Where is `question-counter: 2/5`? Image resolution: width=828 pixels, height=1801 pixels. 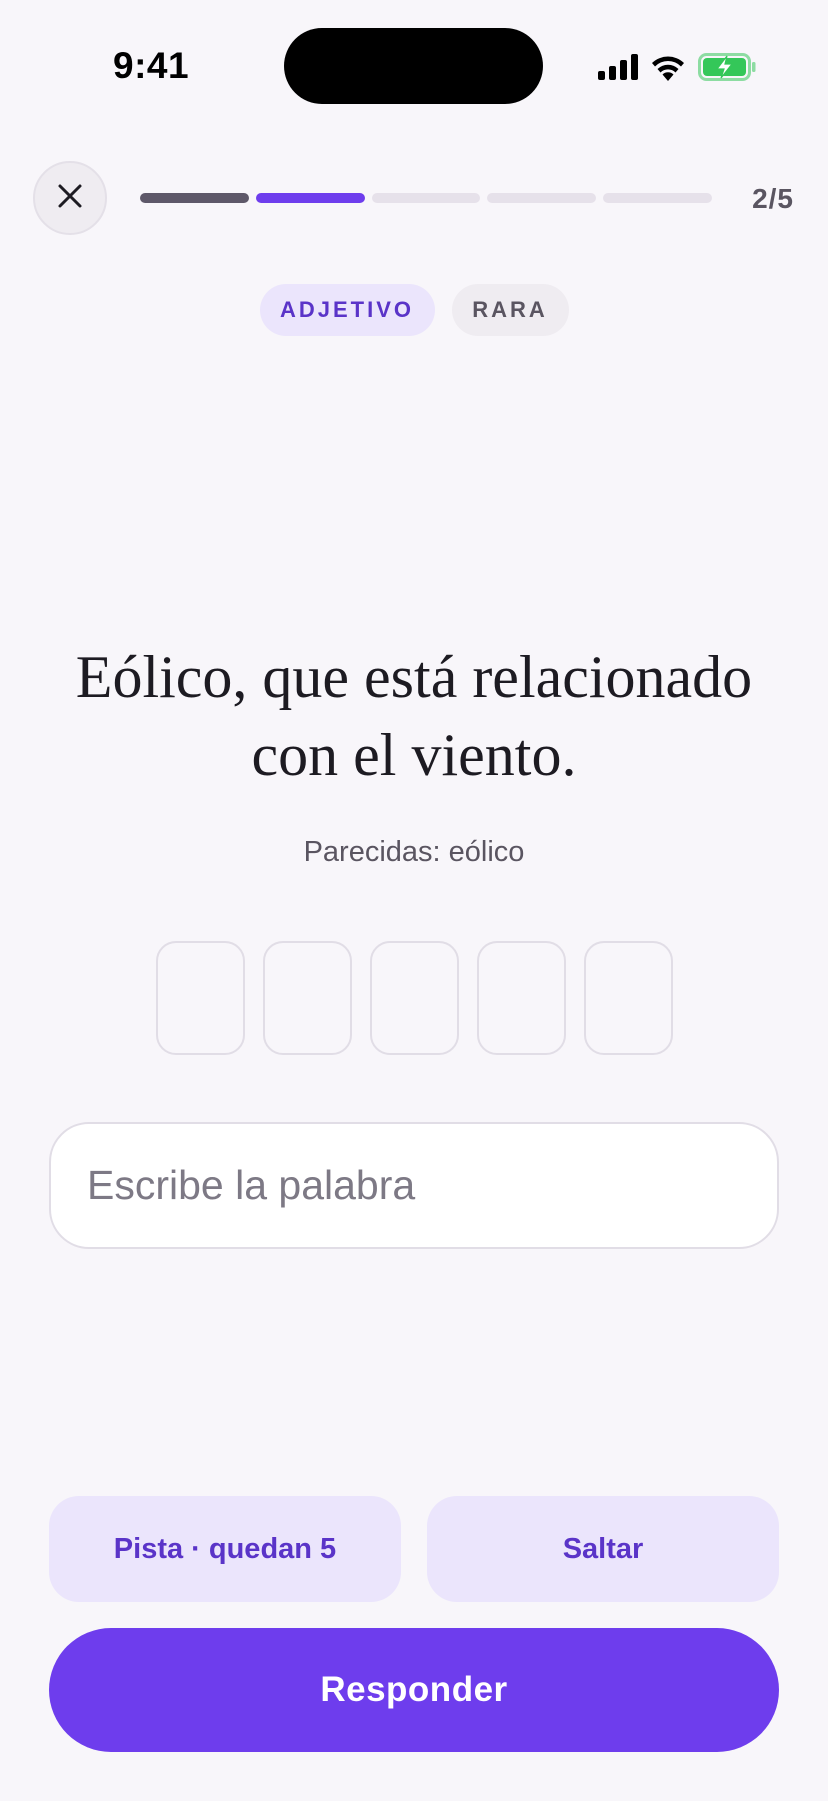
question-counter: 2/5 is located at coordinates (773, 198).